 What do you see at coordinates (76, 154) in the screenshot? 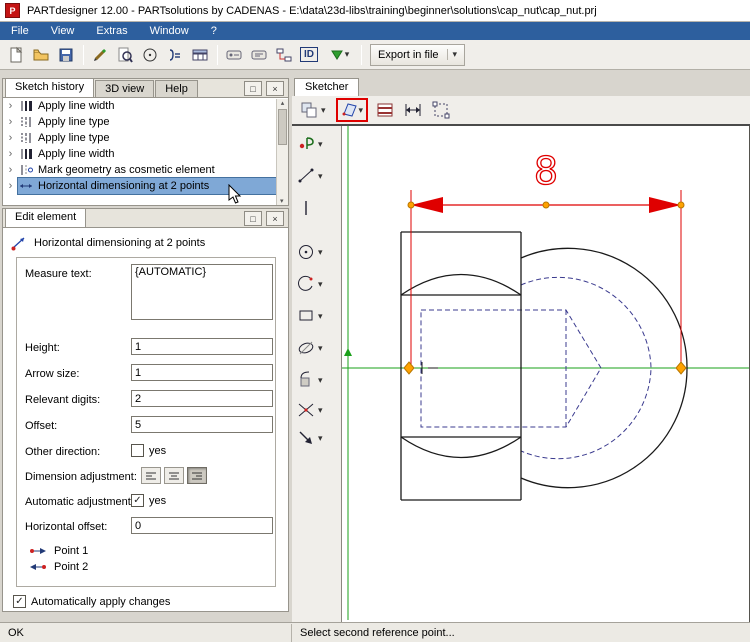
I see `list-item-label: Apply line width` at bounding box center [76, 154].